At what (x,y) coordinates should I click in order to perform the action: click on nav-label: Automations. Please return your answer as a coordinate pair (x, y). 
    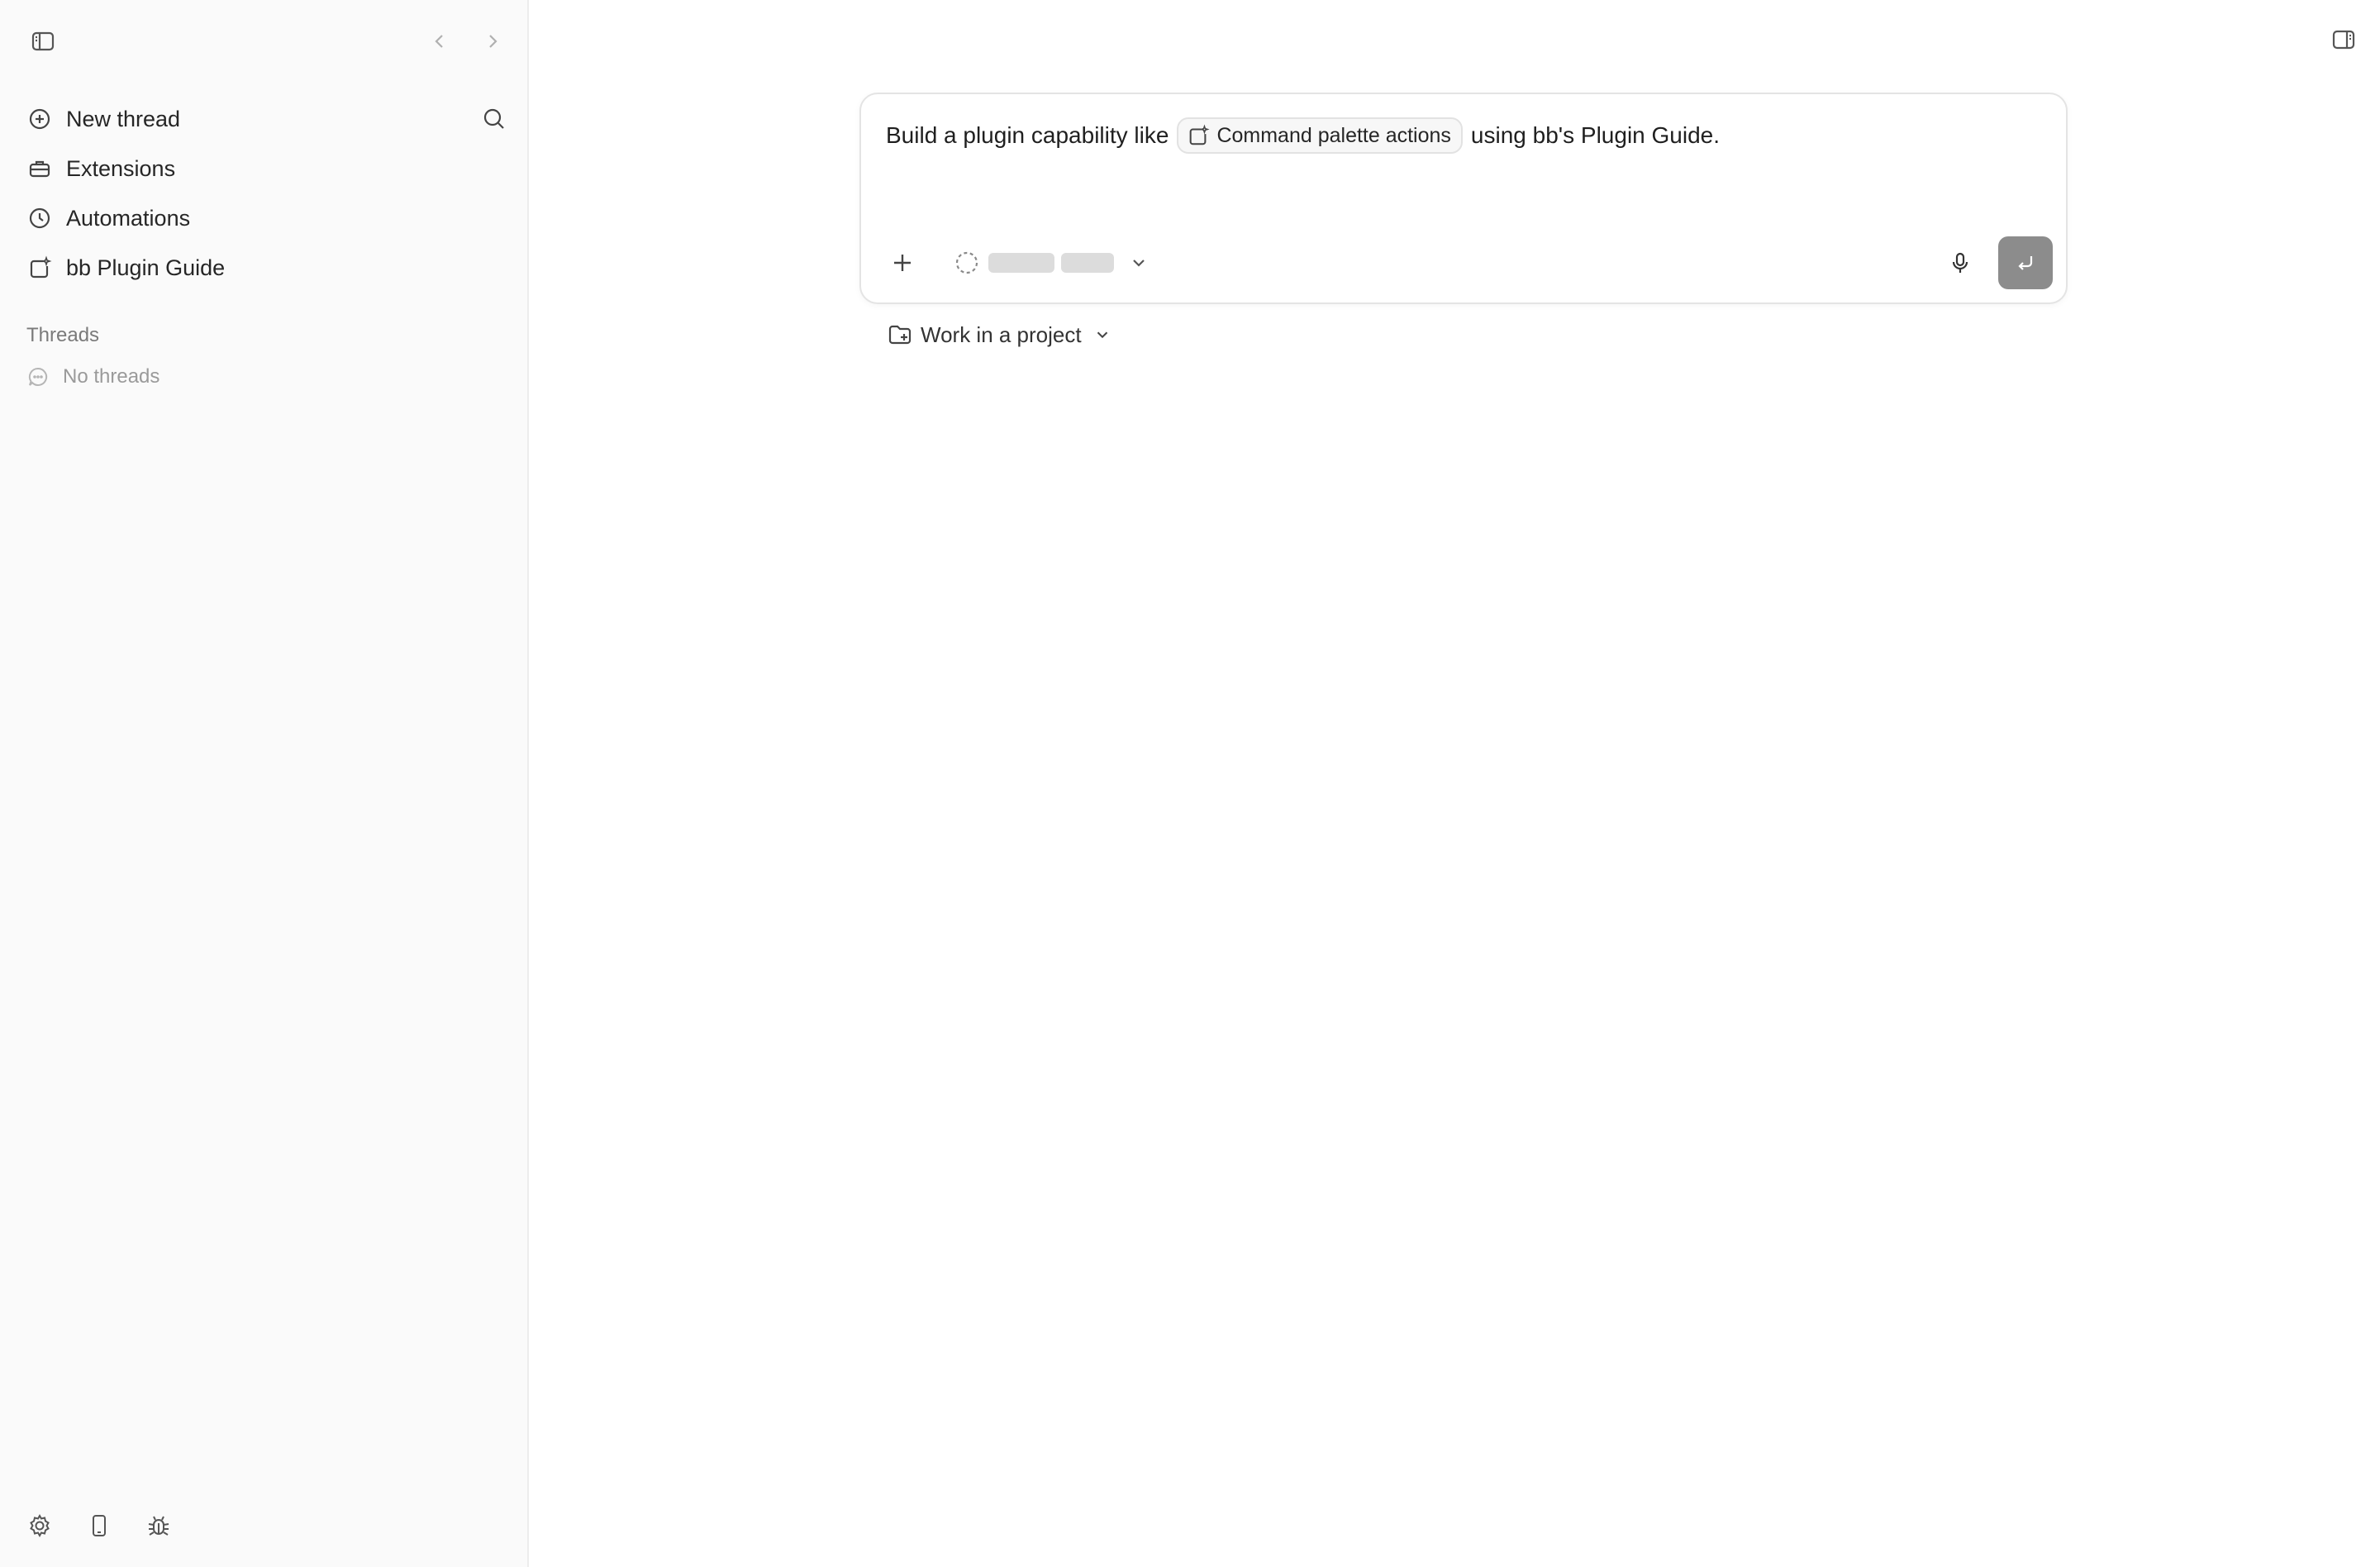
    Looking at the image, I should click on (128, 218).